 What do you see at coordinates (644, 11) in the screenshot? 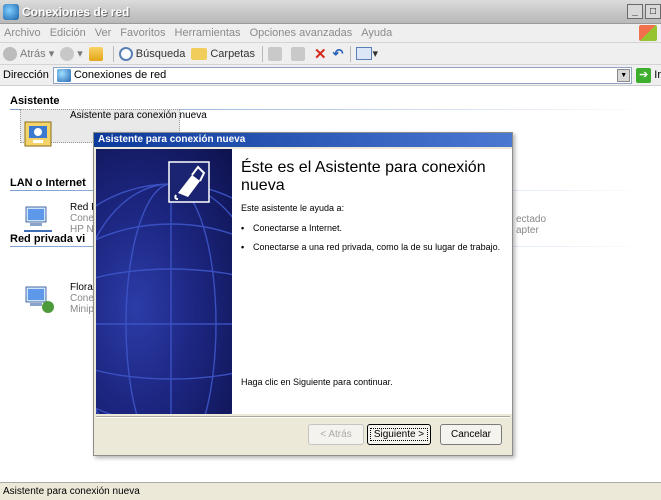
I see `window-controls: _ □` at bounding box center [644, 11].